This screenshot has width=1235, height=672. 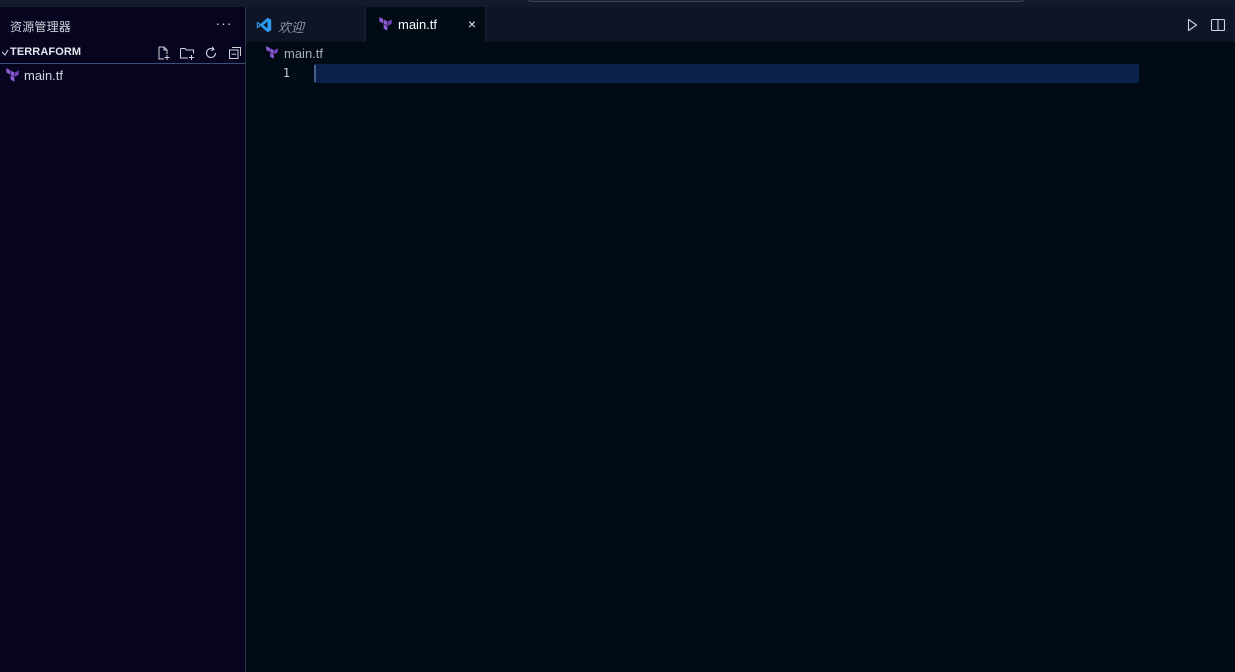 I want to click on folder-title: TERRAFORM, so click(x=46, y=52).